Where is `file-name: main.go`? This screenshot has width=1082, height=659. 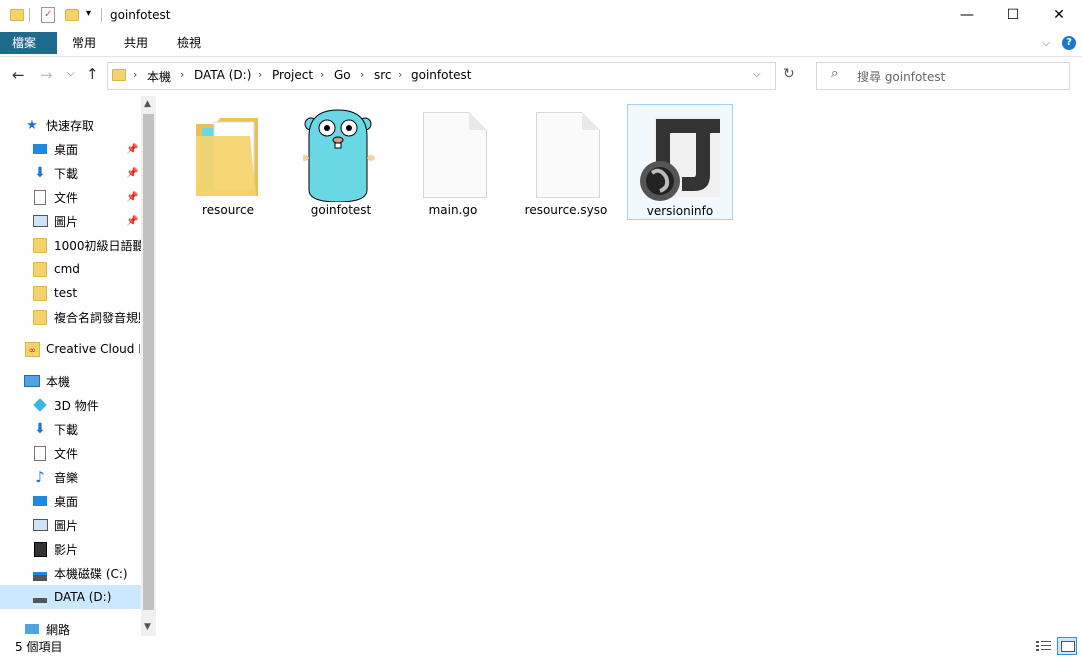 file-name: main.go is located at coordinates (453, 210).